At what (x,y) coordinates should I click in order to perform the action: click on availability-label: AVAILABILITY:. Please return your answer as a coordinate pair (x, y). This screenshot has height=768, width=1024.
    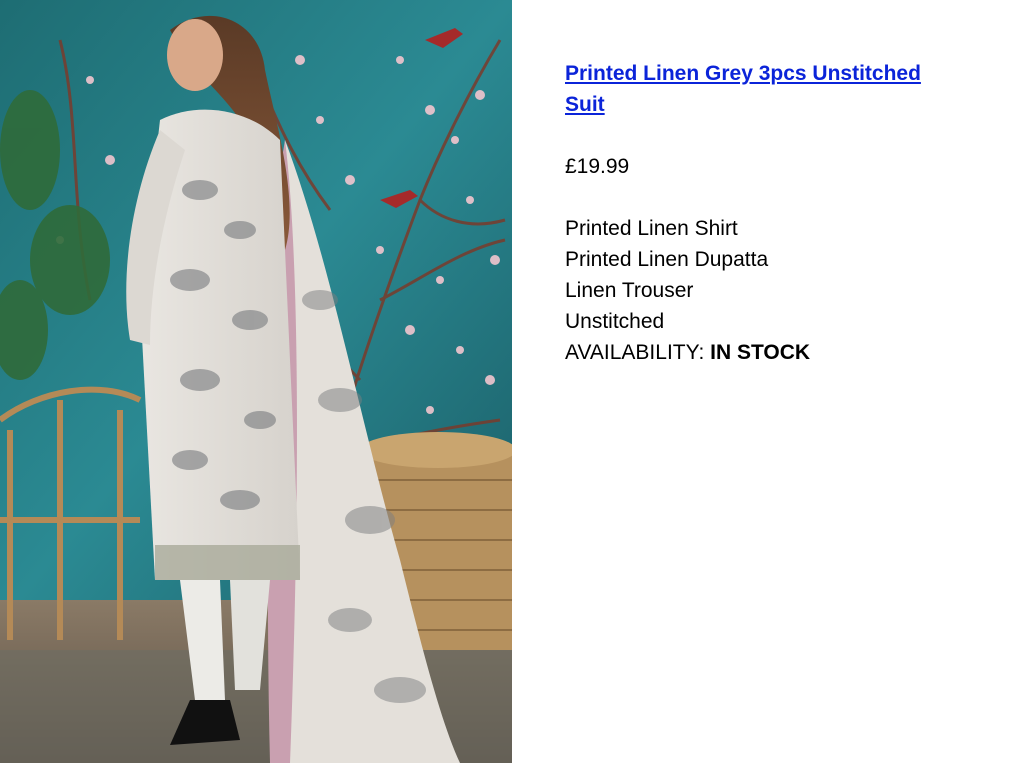
    Looking at the image, I should click on (635, 352).